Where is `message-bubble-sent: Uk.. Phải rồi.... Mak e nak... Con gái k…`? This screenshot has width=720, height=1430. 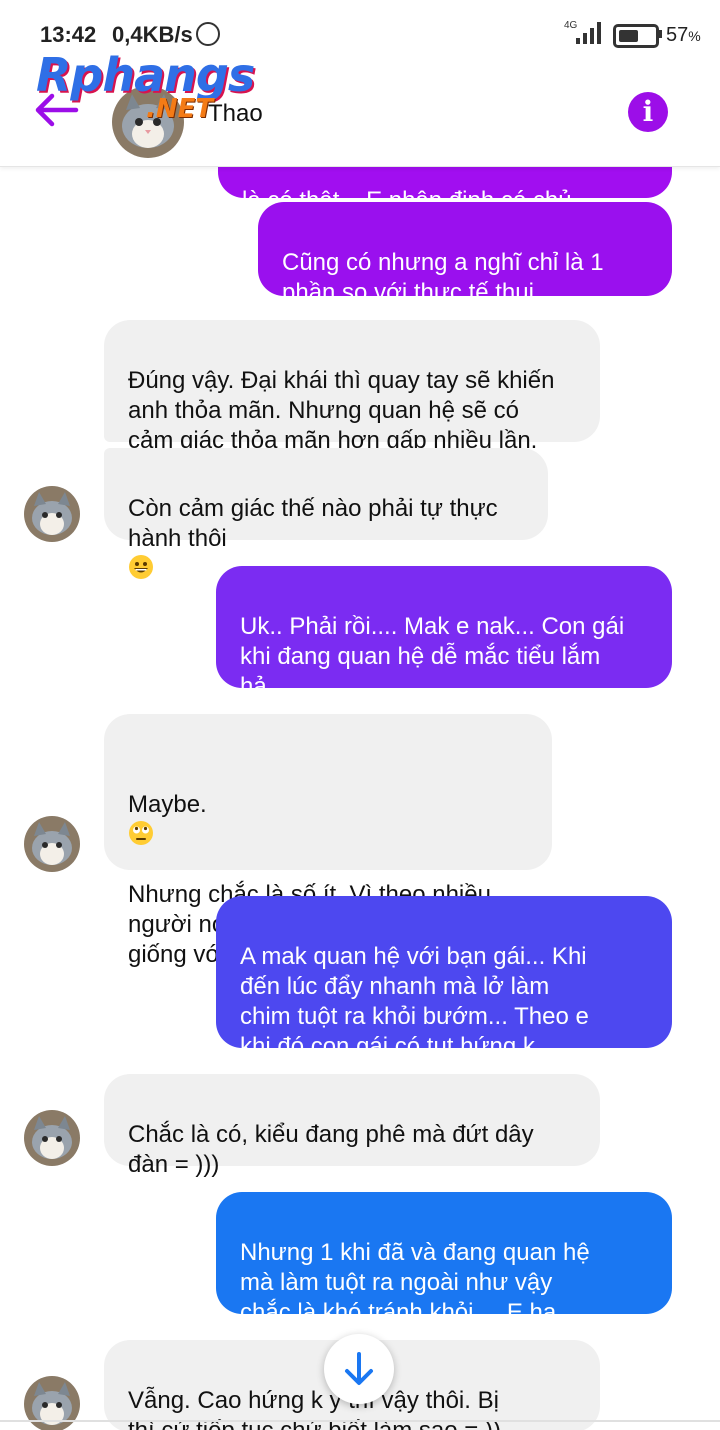 message-bubble-sent: Uk.. Phải rồi.... Mak e nak... Con gái k… is located at coordinates (444, 633).